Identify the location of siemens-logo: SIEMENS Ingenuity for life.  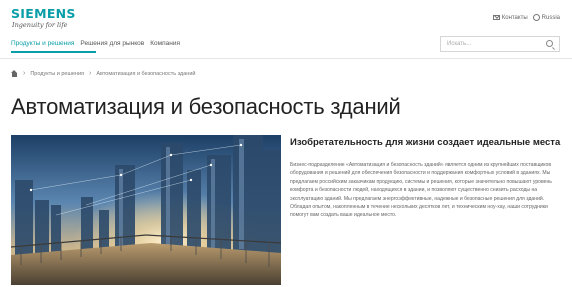
(43, 17).